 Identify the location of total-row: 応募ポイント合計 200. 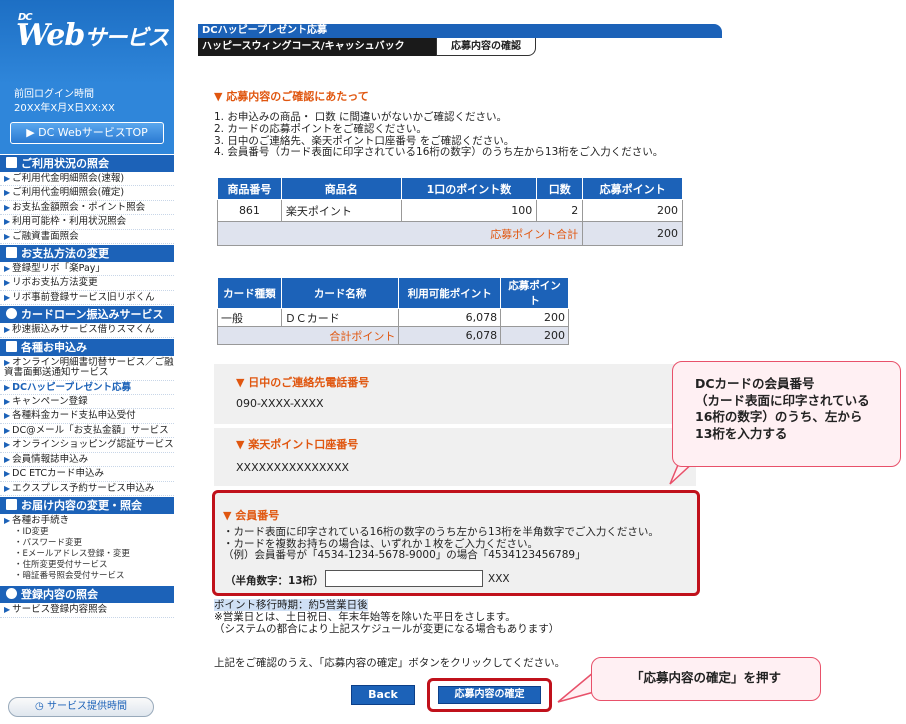
(449, 233).